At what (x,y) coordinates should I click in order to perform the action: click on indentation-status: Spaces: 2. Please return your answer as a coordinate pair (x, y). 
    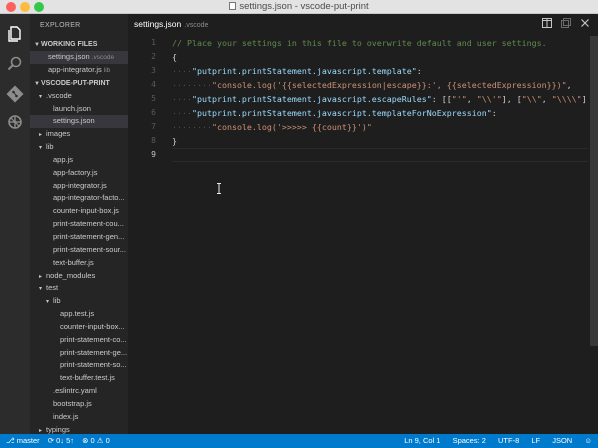
    Looking at the image, I should click on (469, 440).